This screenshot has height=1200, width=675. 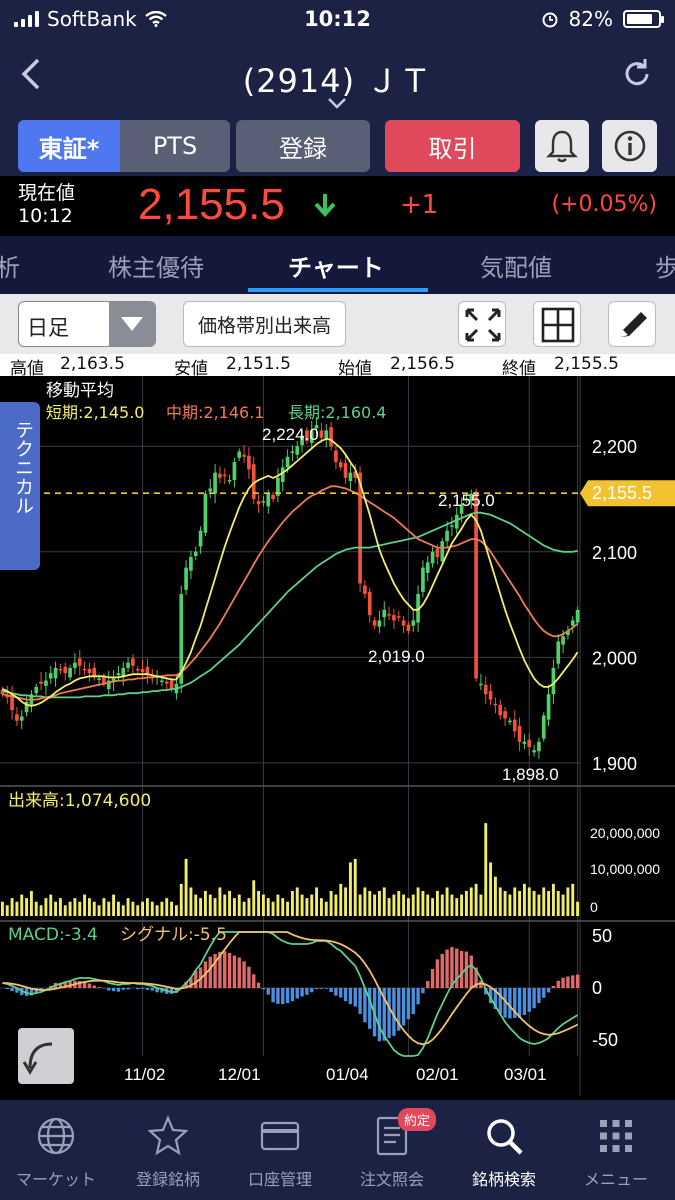 I want to click on market-tse-button: 東証*, so click(x=69, y=146).